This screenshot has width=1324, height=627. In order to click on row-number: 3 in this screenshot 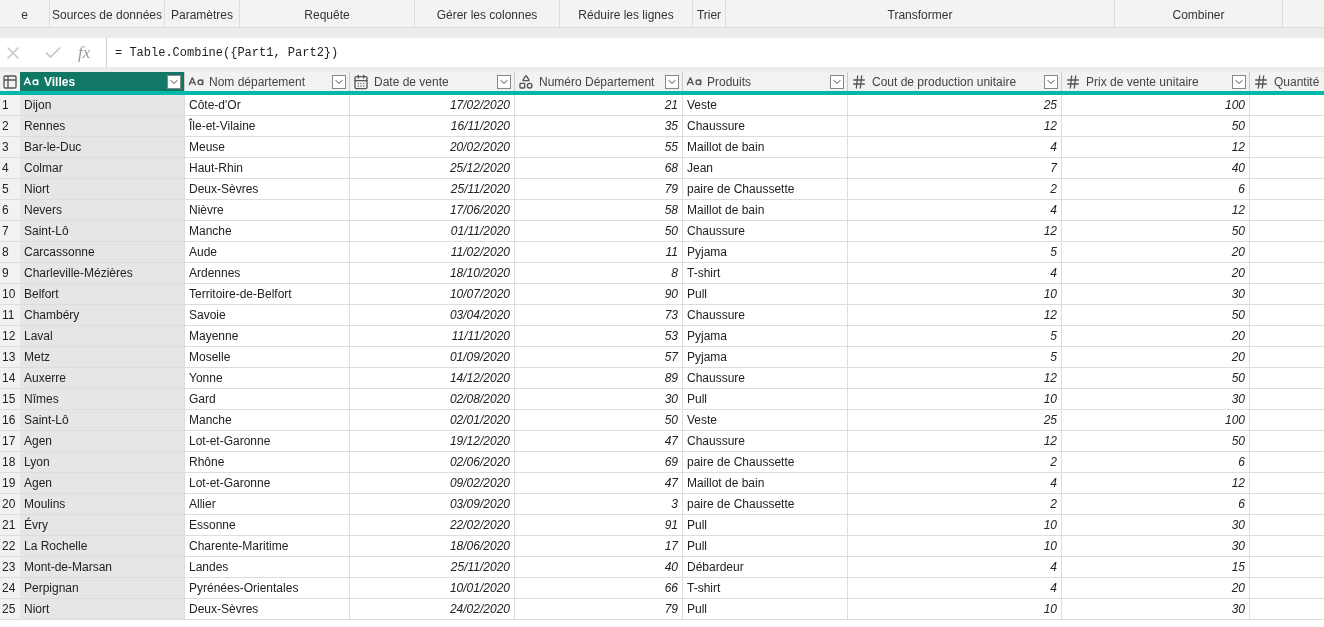, I will do `click(10, 147)`.